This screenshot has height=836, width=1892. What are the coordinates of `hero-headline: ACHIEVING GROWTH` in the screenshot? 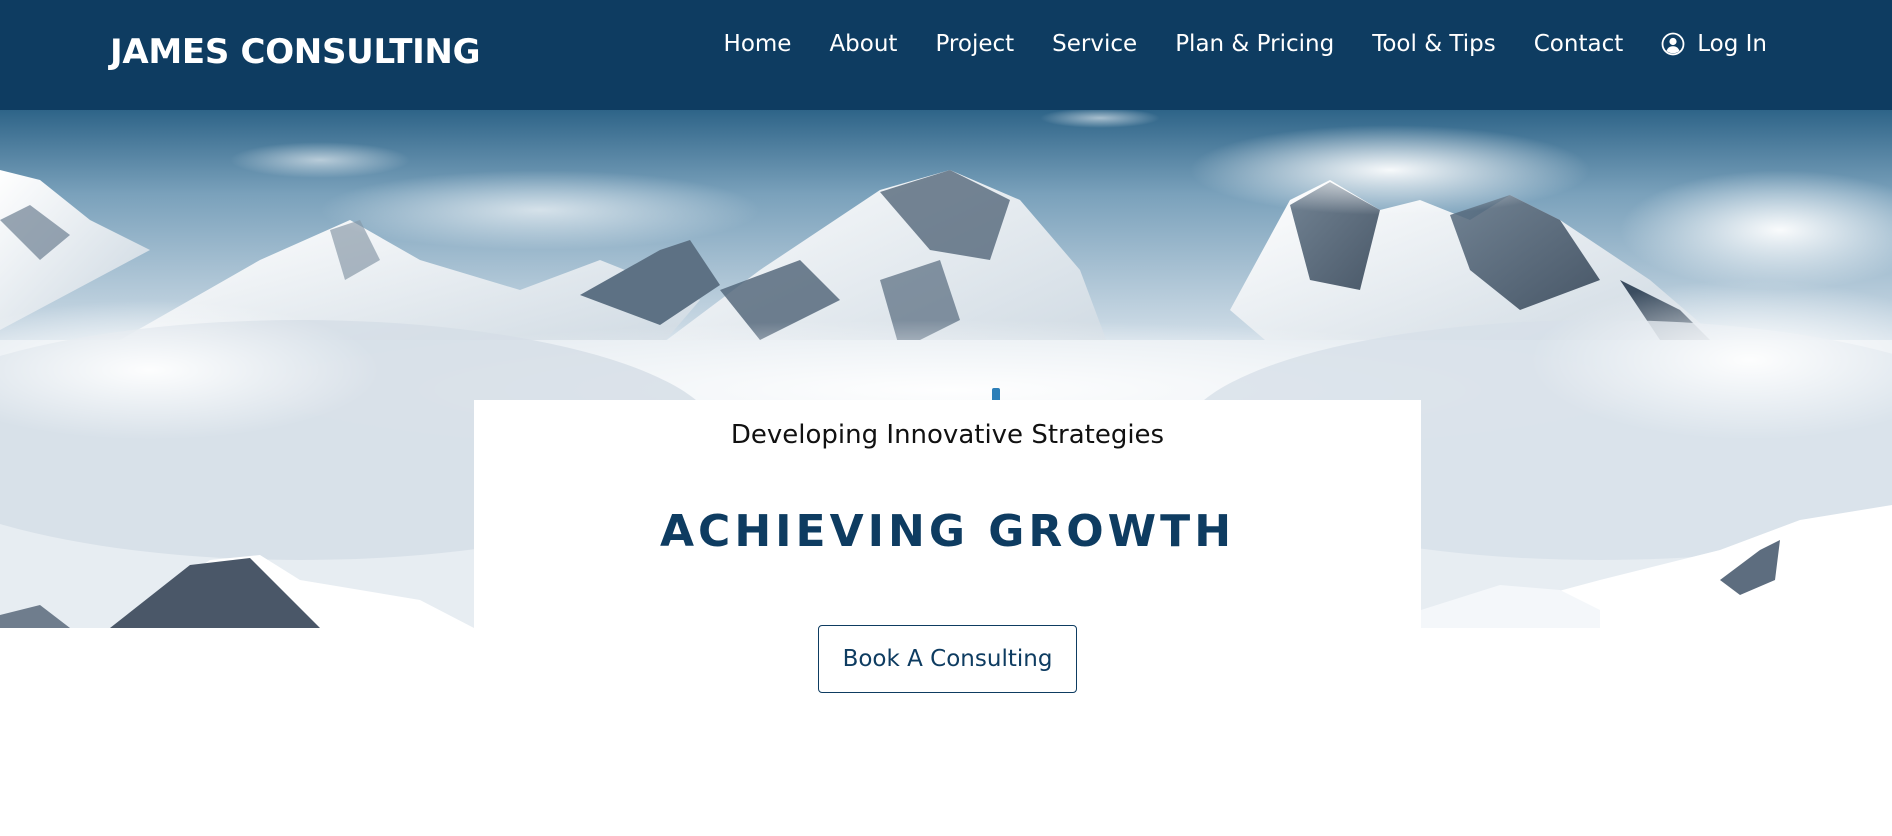 It's located at (947, 531).